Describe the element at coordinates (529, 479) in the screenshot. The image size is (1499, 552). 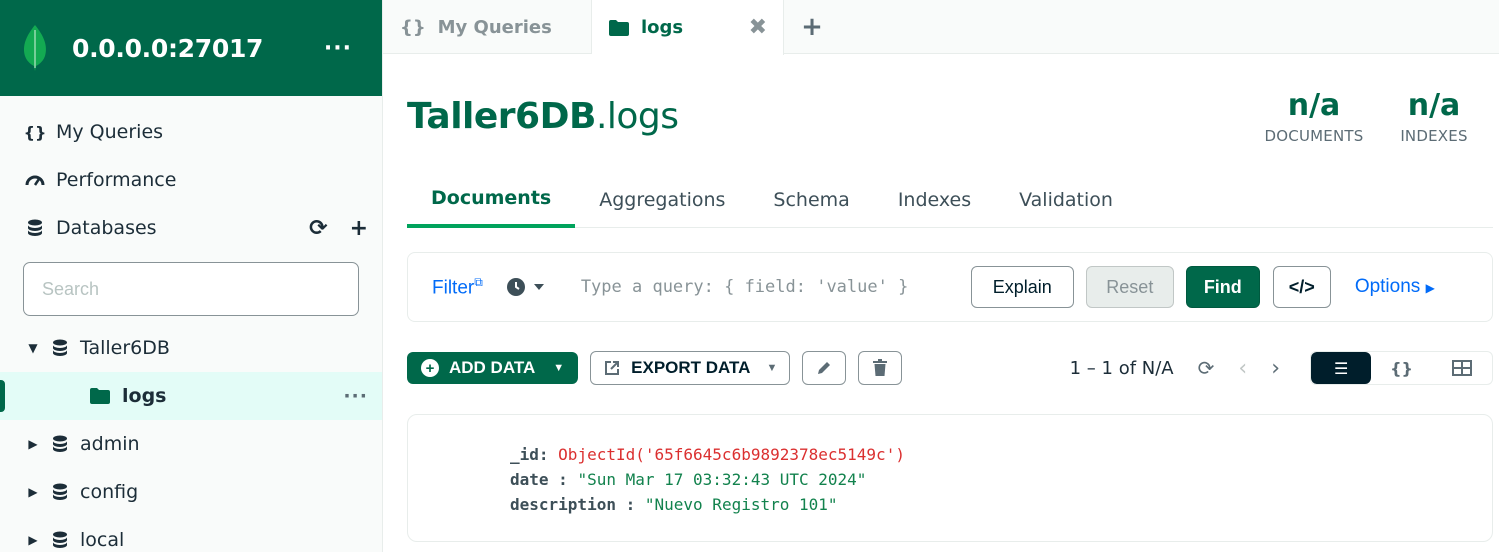
I see `field-key: date` at that location.